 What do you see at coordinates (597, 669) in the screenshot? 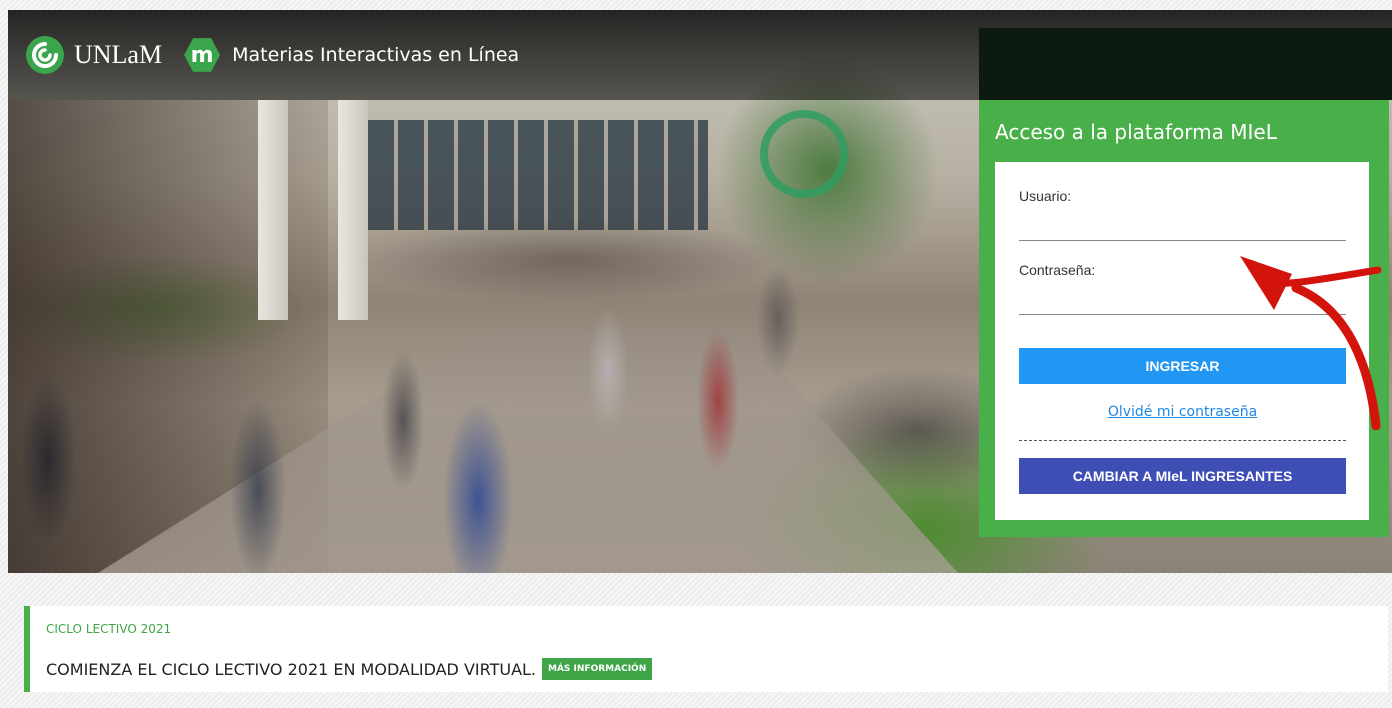
I see `more-info-button: MÁS INFORMACIÓN` at bounding box center [597, 669].